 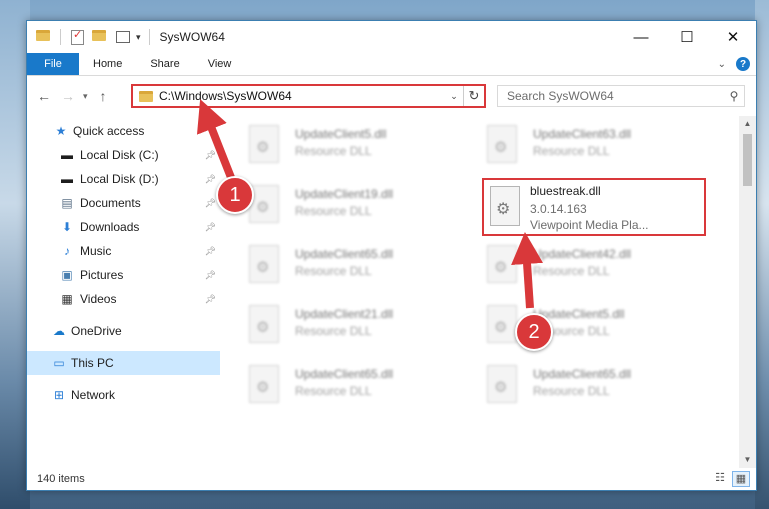 I want to click on star-icon: ★, so click(x=61, y=131).